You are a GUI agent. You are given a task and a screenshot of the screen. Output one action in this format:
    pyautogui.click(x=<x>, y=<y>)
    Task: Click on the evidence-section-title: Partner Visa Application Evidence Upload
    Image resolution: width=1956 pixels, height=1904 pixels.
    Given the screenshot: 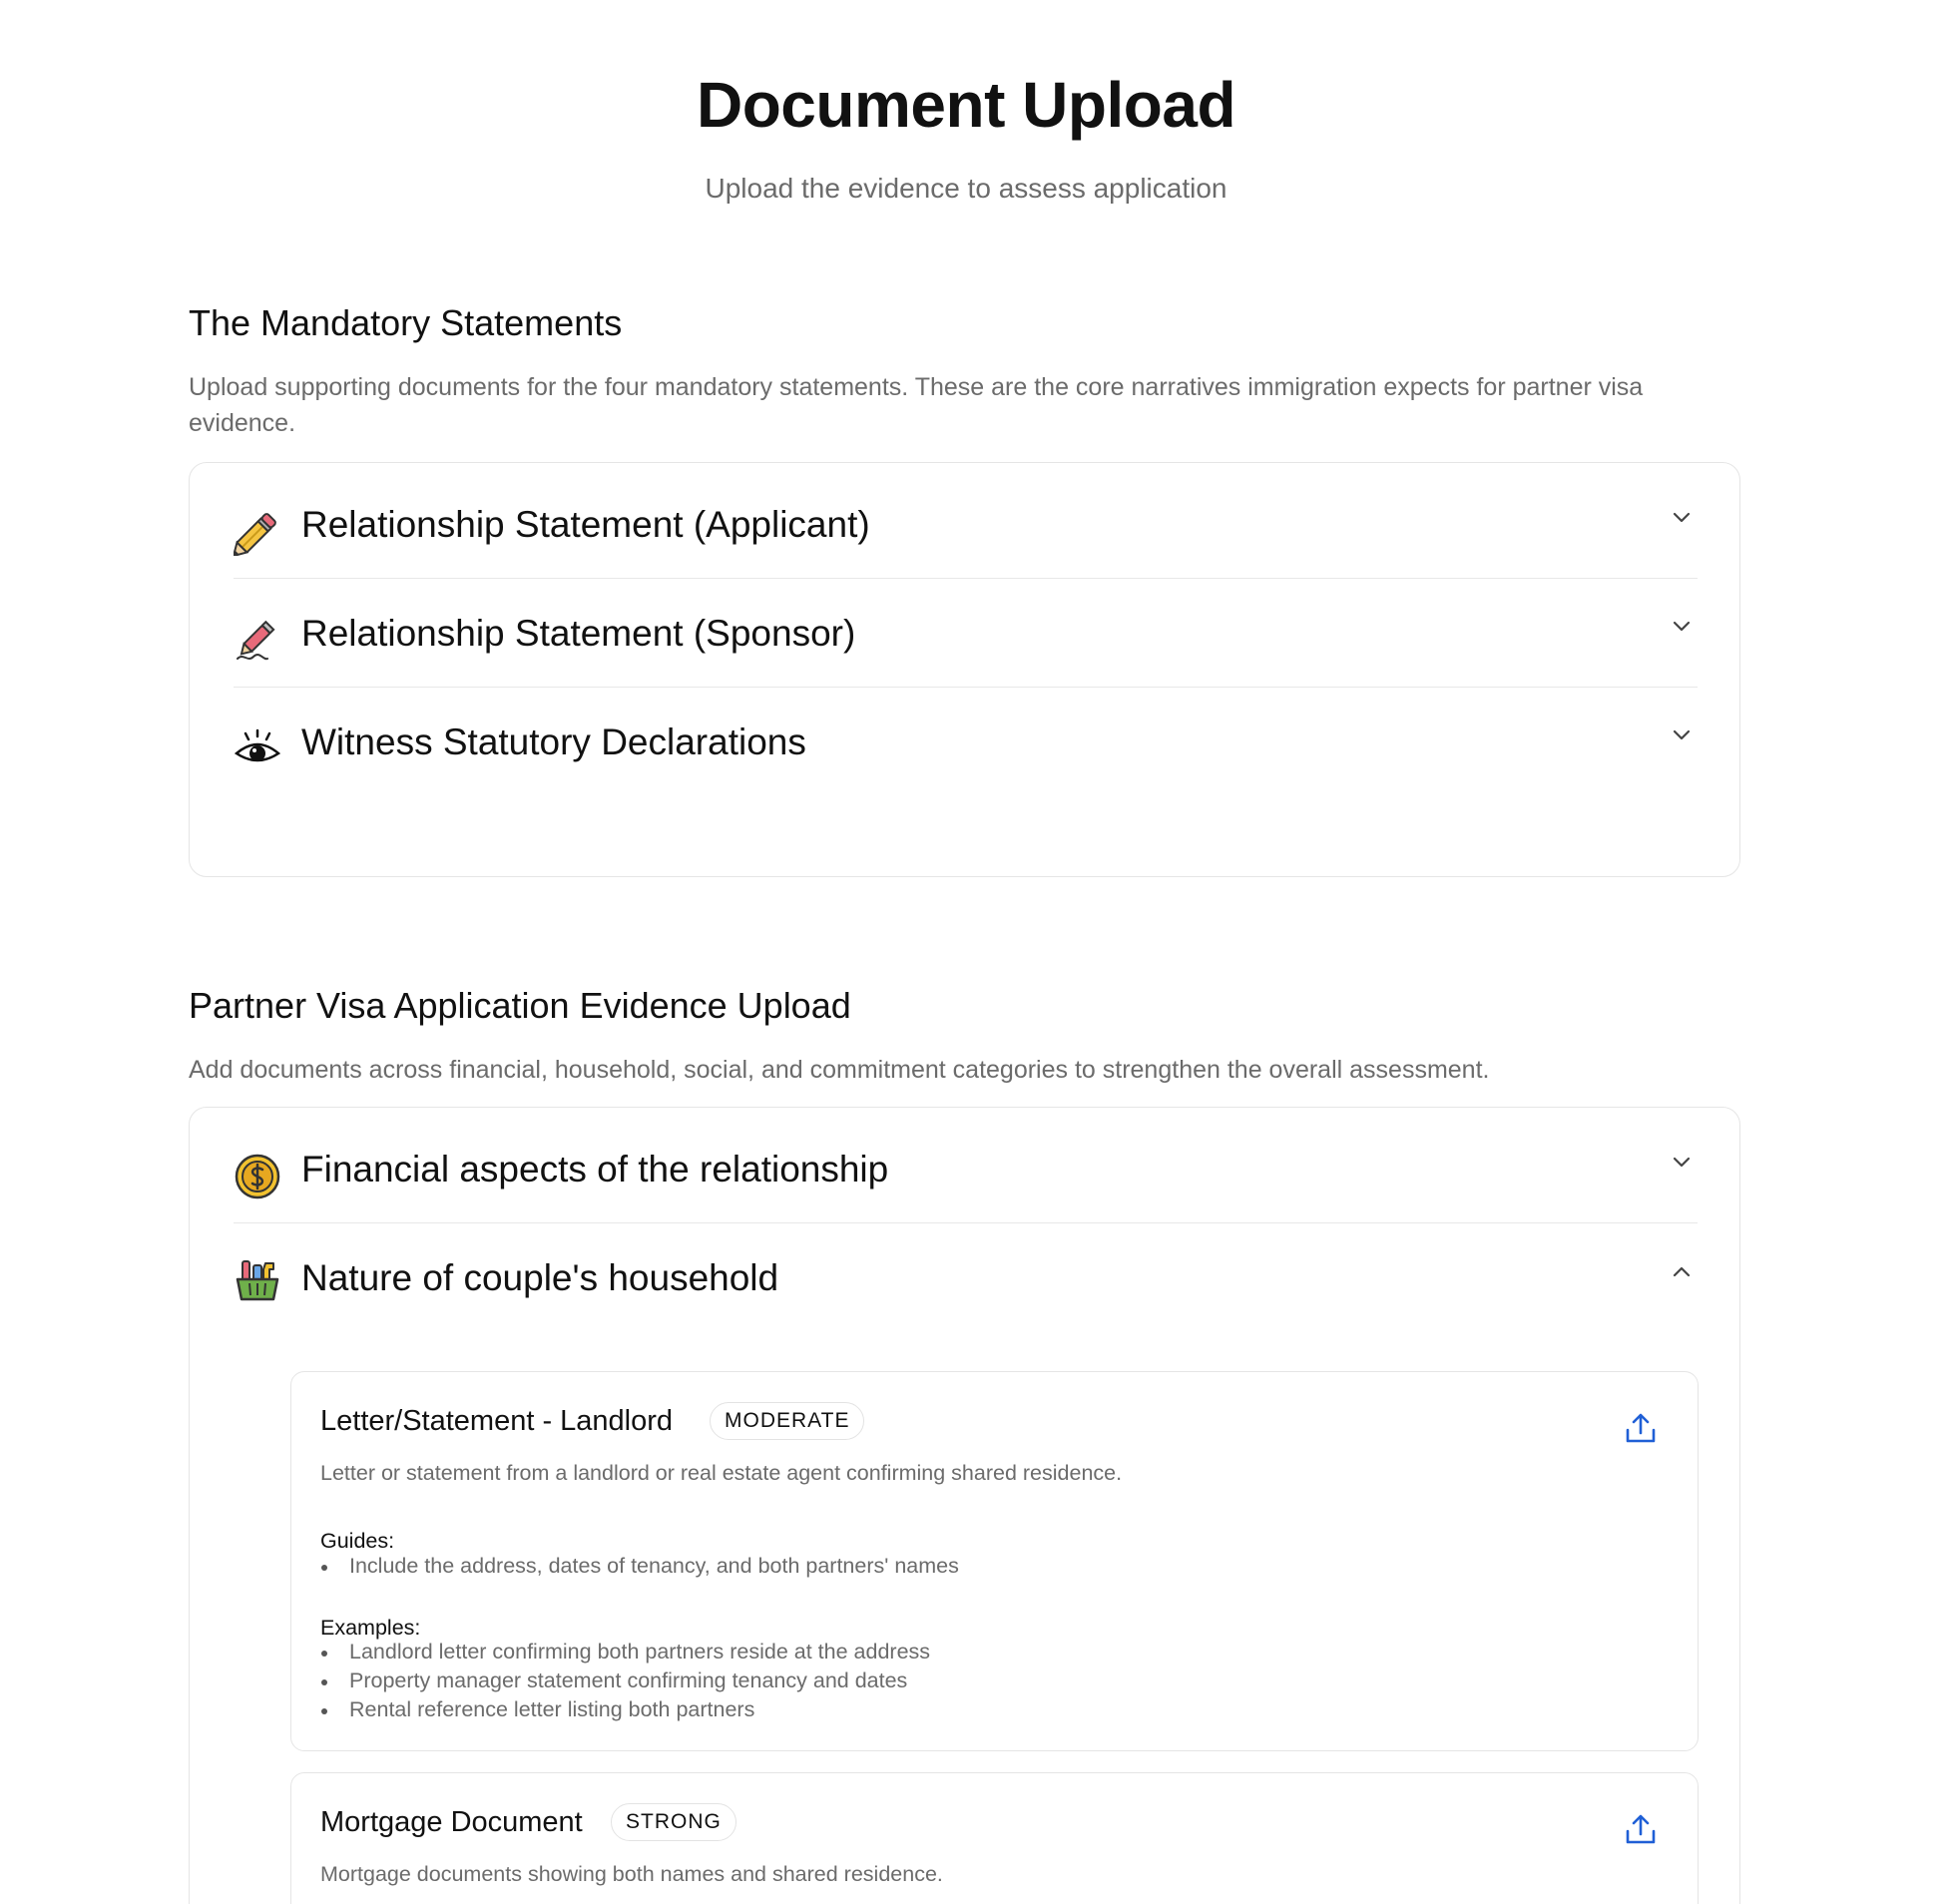 What is the action you would take?
    pyautogui.click(x=520, y=1005)
    